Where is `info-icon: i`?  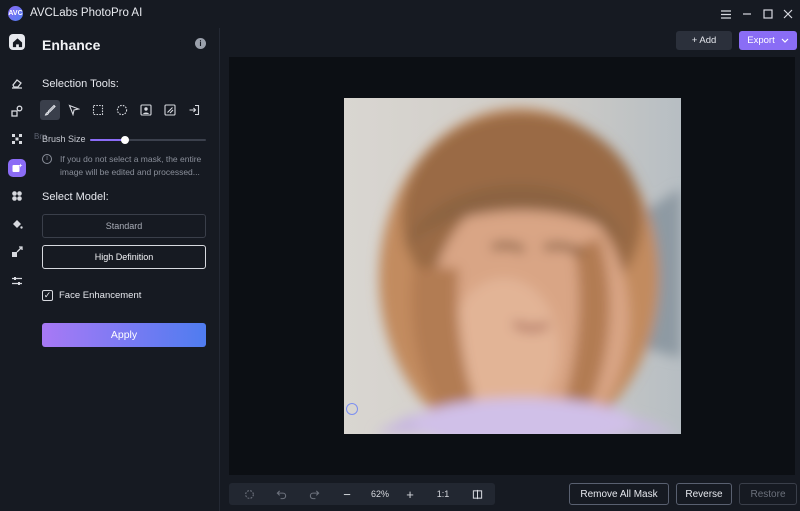 info-icon: i is located at coordinates (200, 43).